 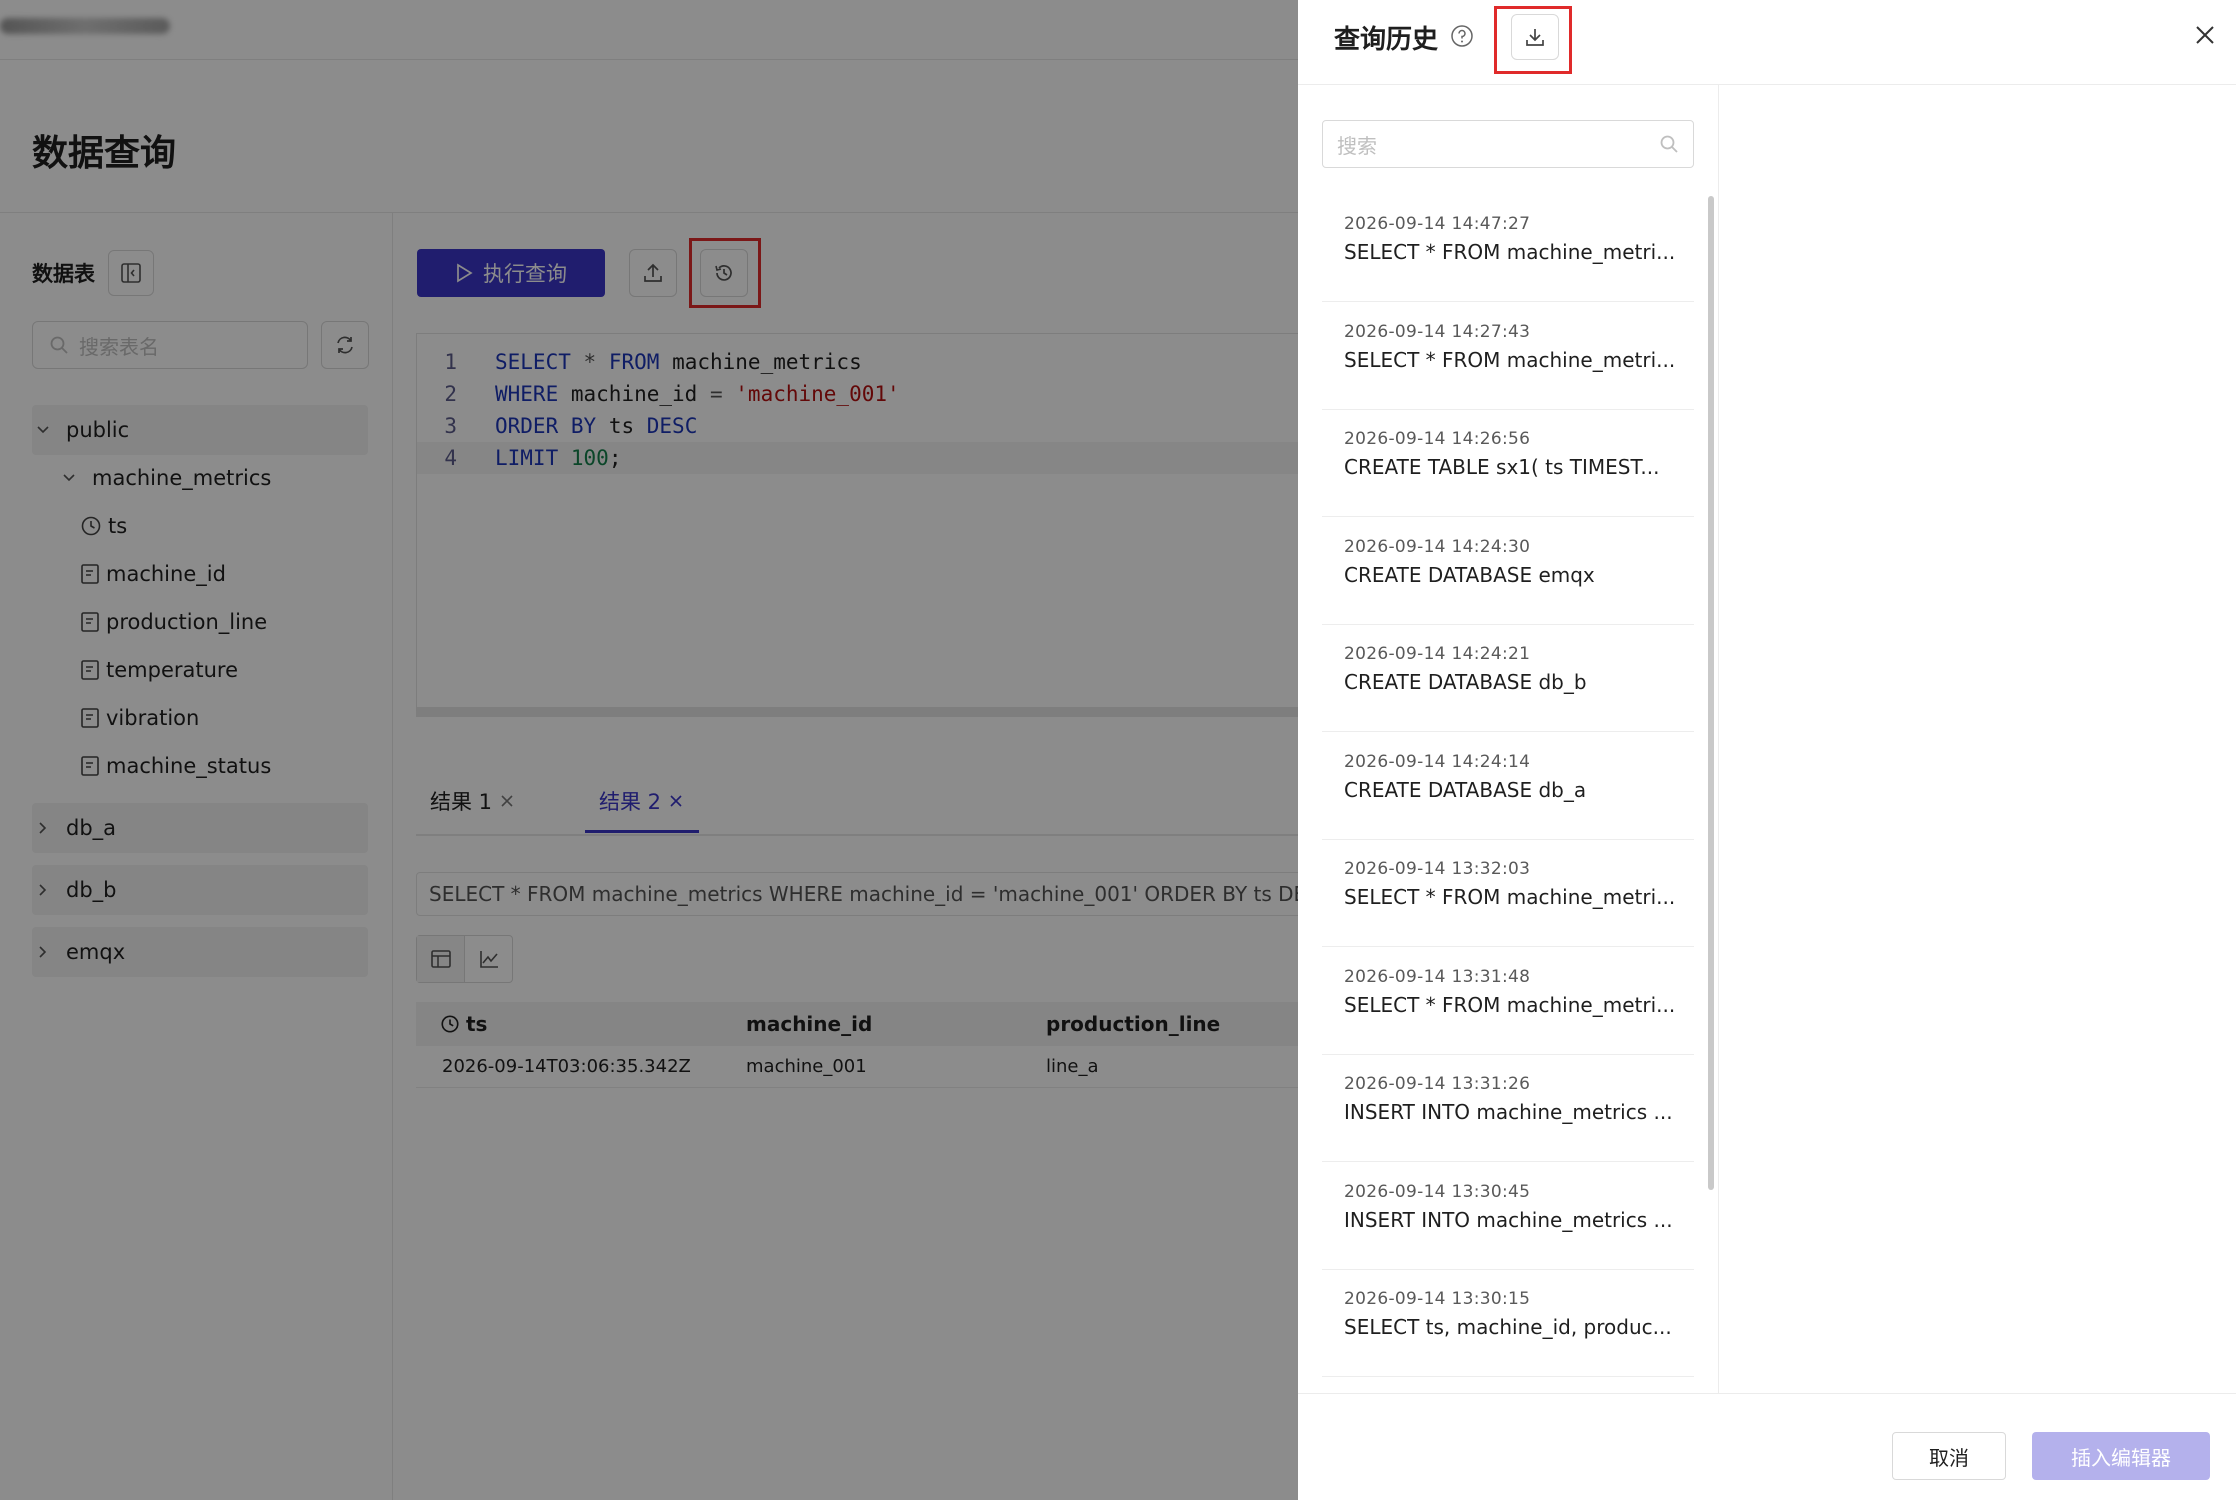 I want to click on history-time: 2026-09-14 13:30:45, so click(x=1437, y=1192).